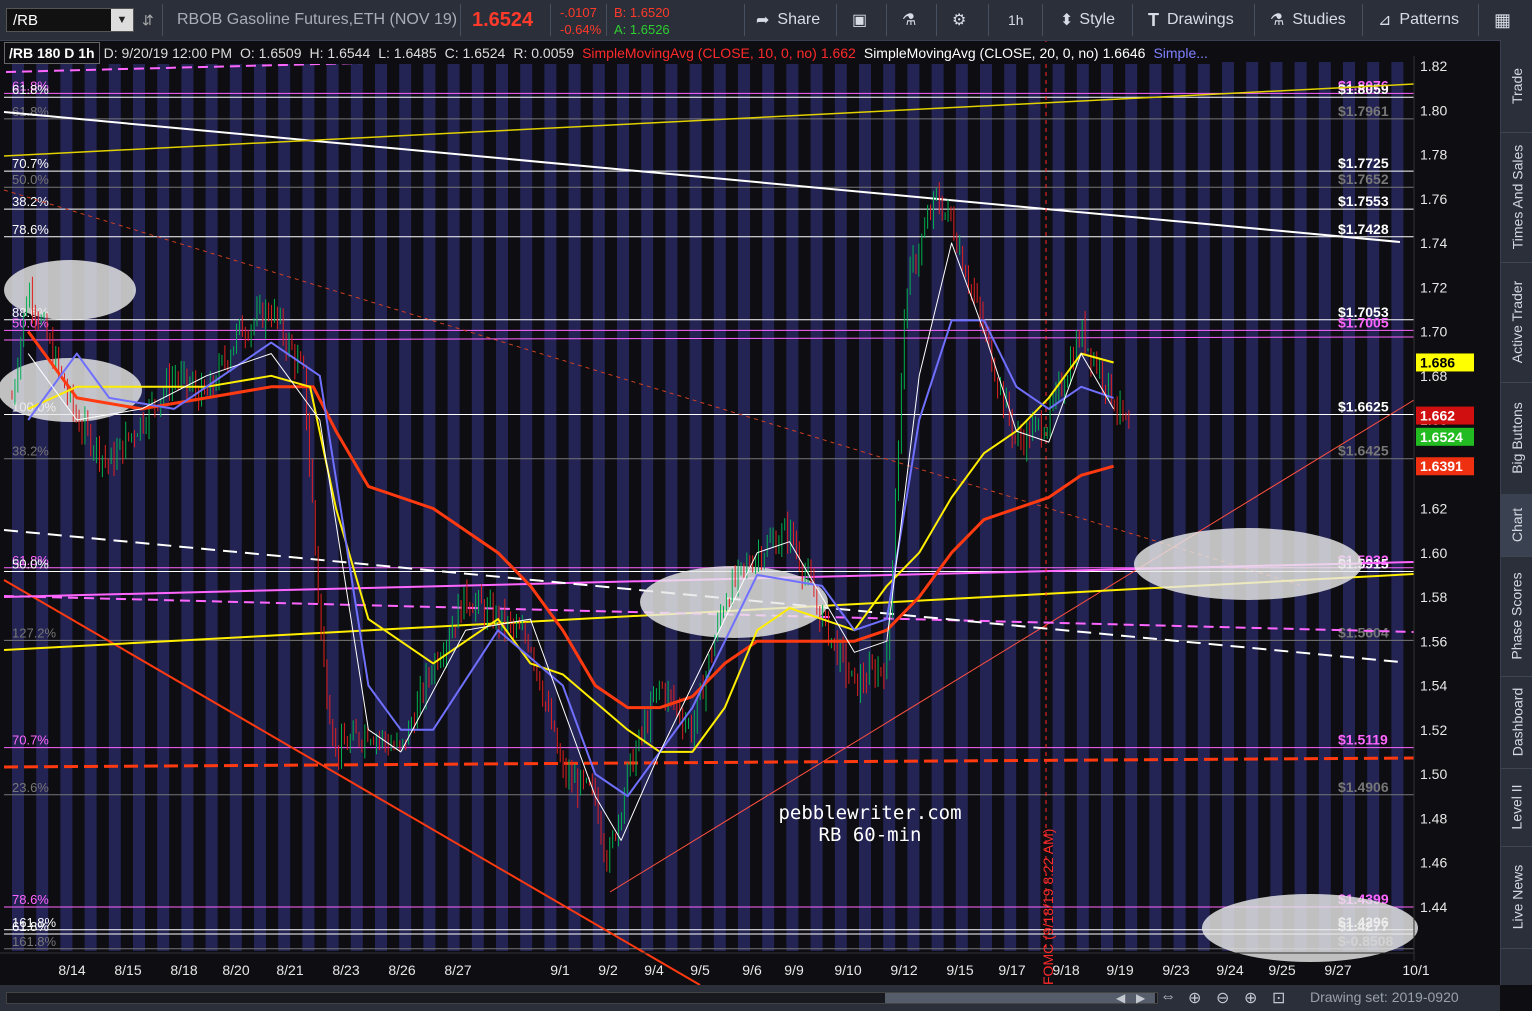 The width and height of the screenshot is (1532, 1011). Describe the element at coordinates (582, 998) in the screenshot. I see `time-scrollbar` at that location.